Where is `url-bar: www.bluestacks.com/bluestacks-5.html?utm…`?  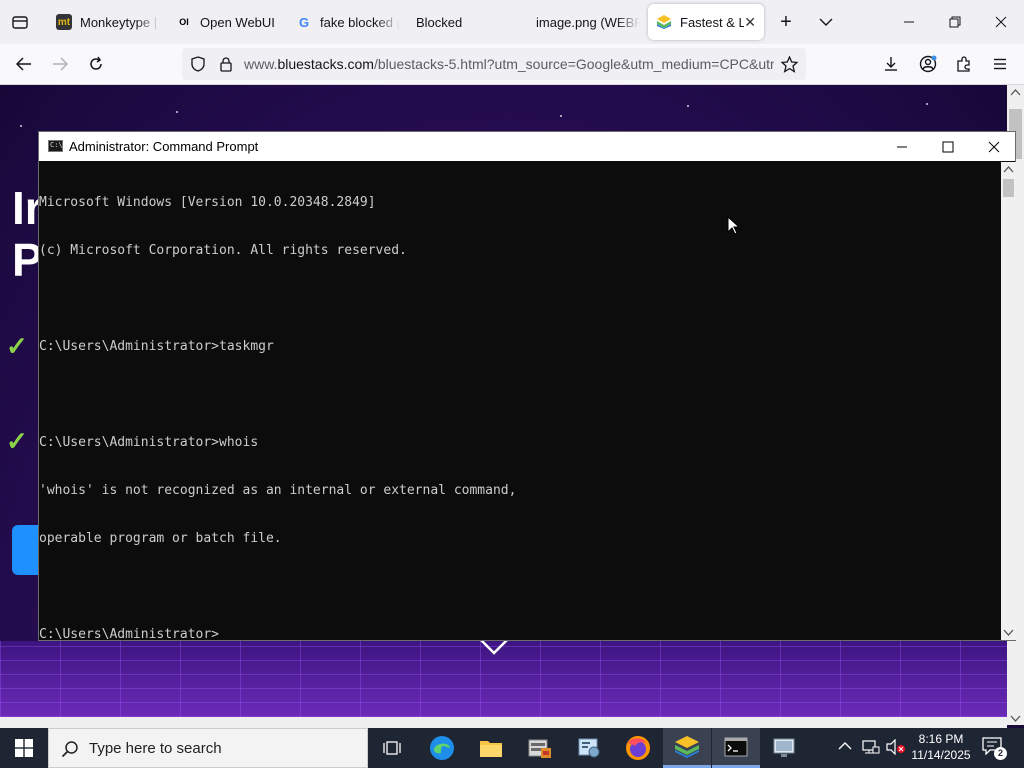
url-bar: www.bluestacks.com/bluestacks-5.html?utm… is located at coordinates (494, 64).